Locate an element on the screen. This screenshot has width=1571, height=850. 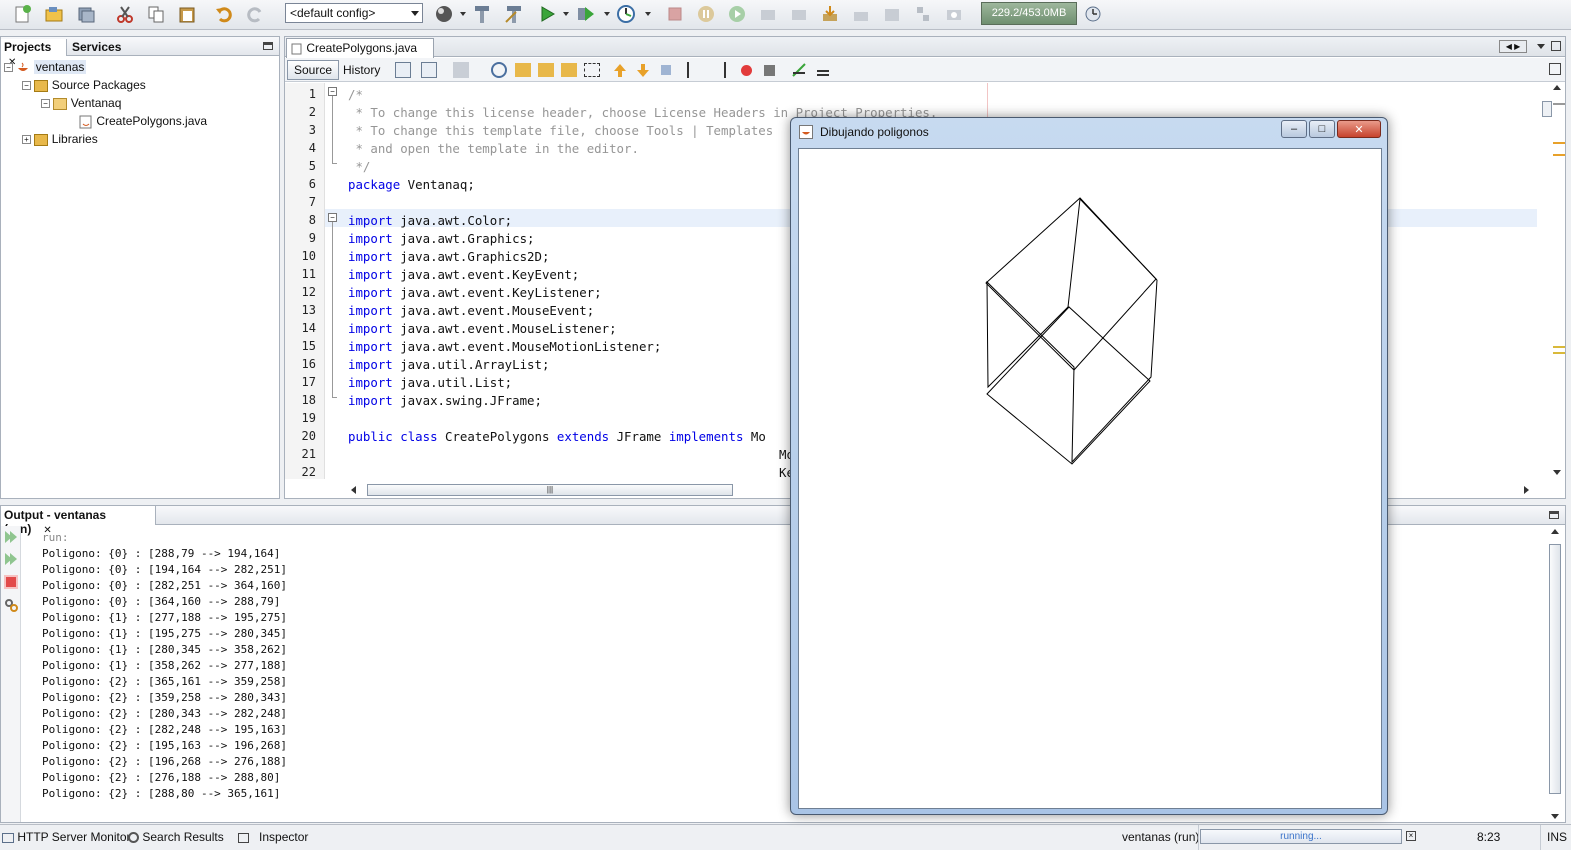
forward-icon is located at coordinates (461, 70).